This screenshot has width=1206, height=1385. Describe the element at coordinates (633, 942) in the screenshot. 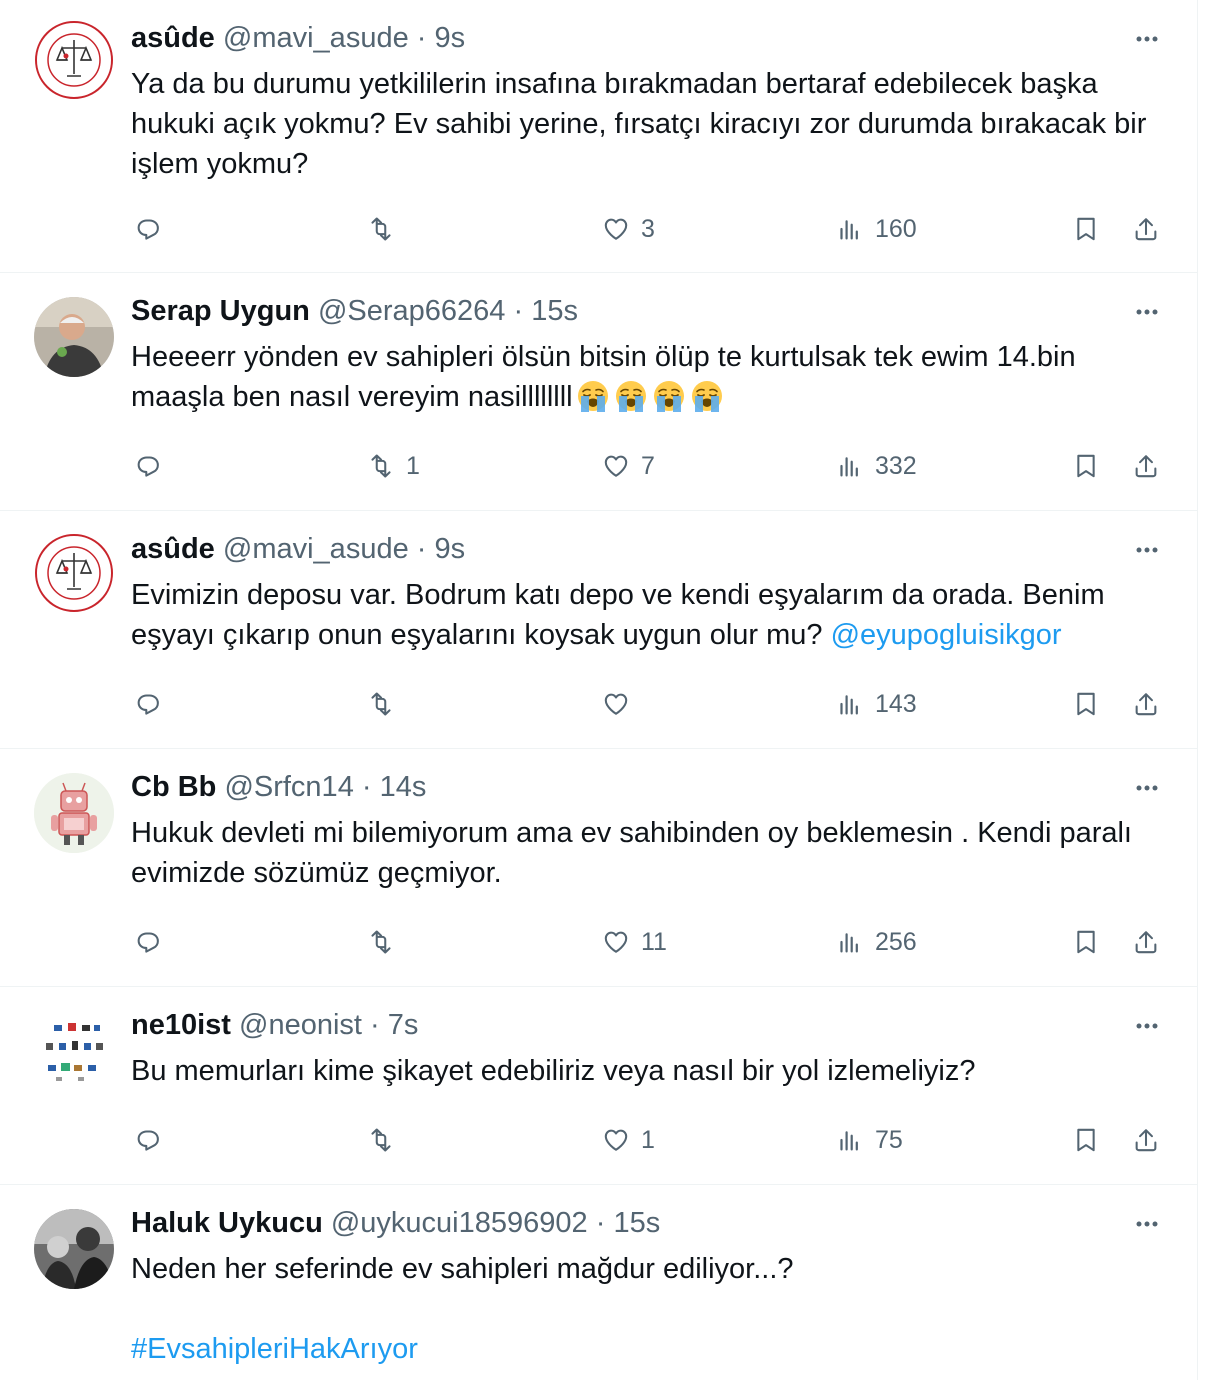

I see `like-button: 11` at that location.